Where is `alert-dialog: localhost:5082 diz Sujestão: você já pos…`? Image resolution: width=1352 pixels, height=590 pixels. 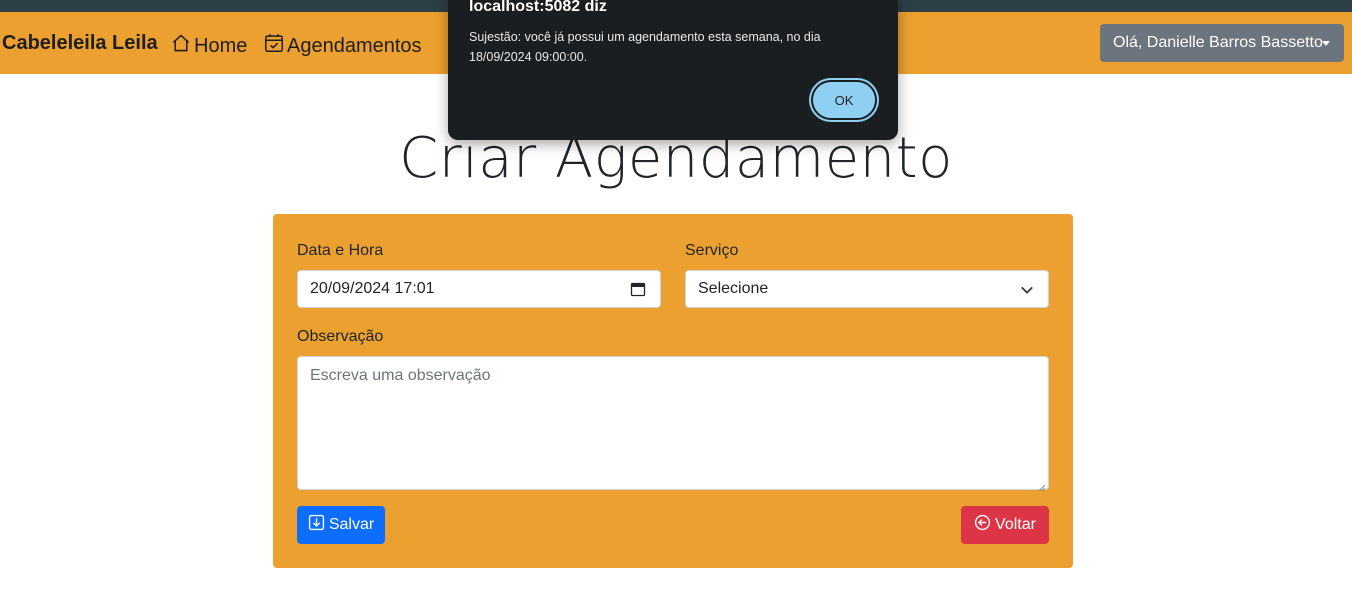
alert-dialog: localhost:5082 diz Sujestão: você já pos… is located at coordinates (673, 70).